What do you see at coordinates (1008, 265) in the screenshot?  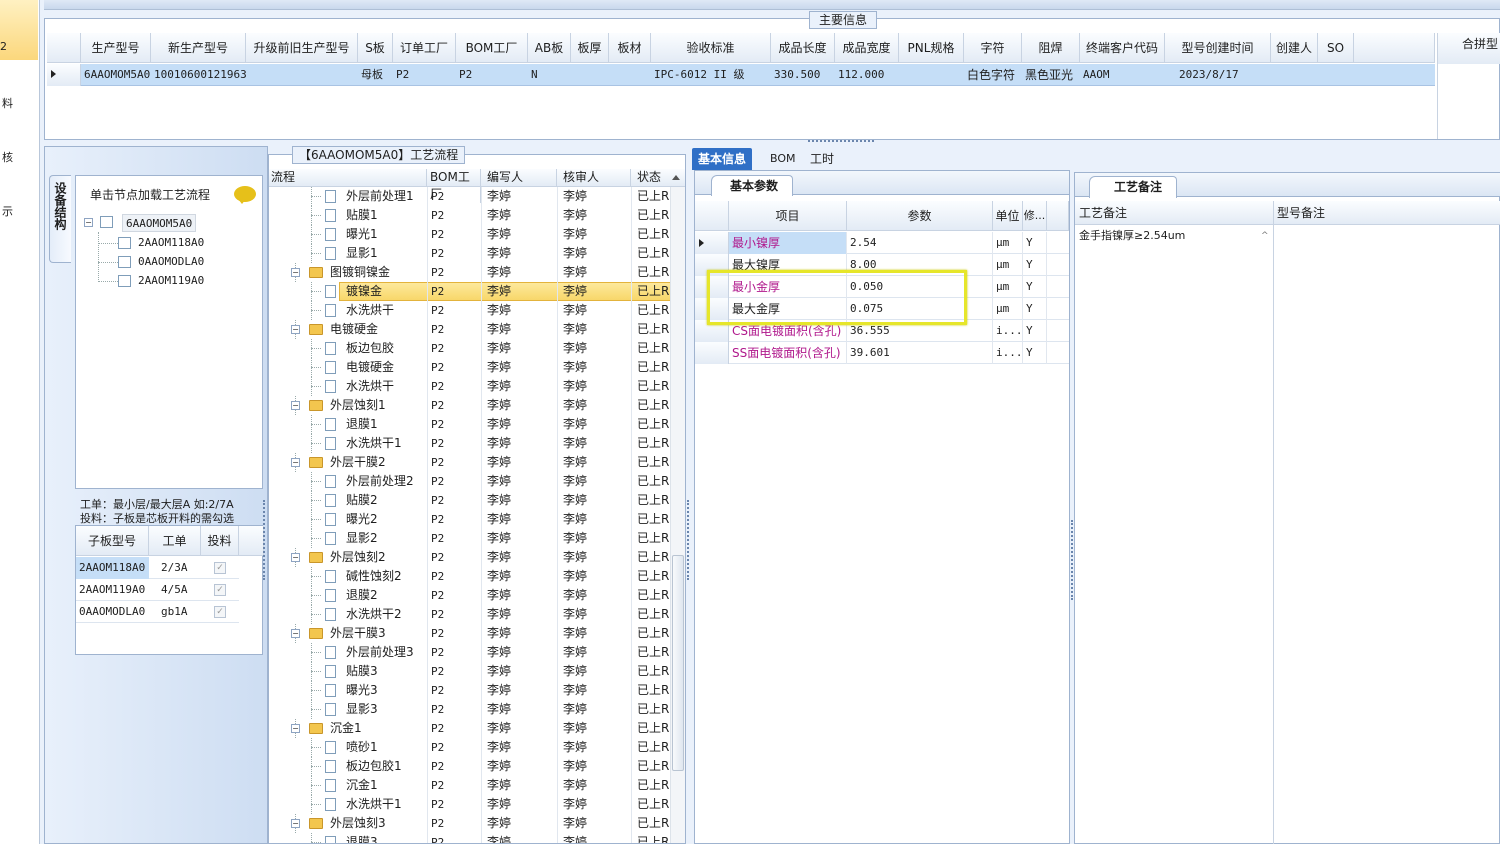 I see `param-unit: μm` at bounding box center [1008, 265].